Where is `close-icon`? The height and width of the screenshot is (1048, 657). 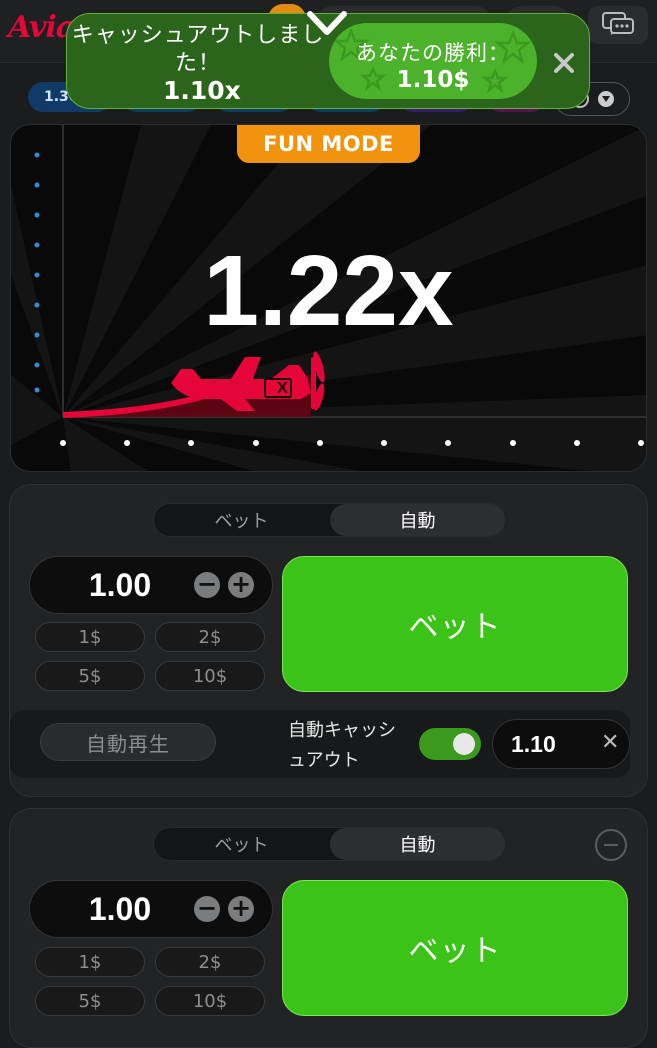 close-icon is located at coordinates (564, 63).